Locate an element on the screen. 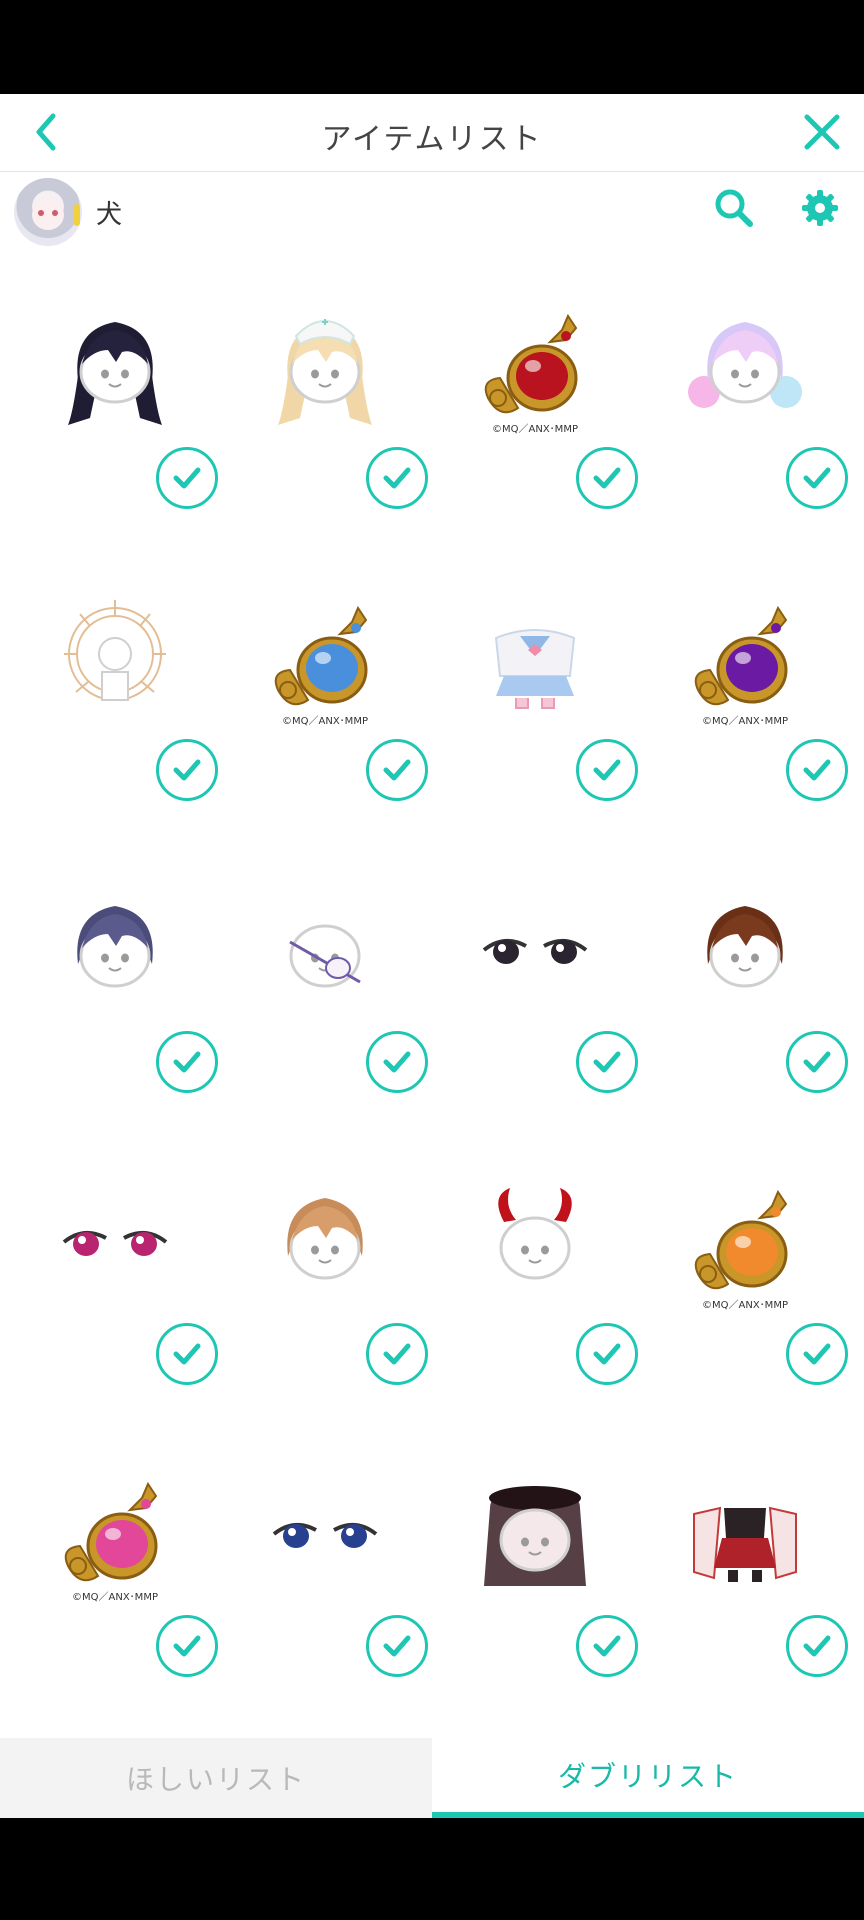 This screenshot has height=1920, width=864. eyes-dark-thumbnail is located at coordinates (535, 949).